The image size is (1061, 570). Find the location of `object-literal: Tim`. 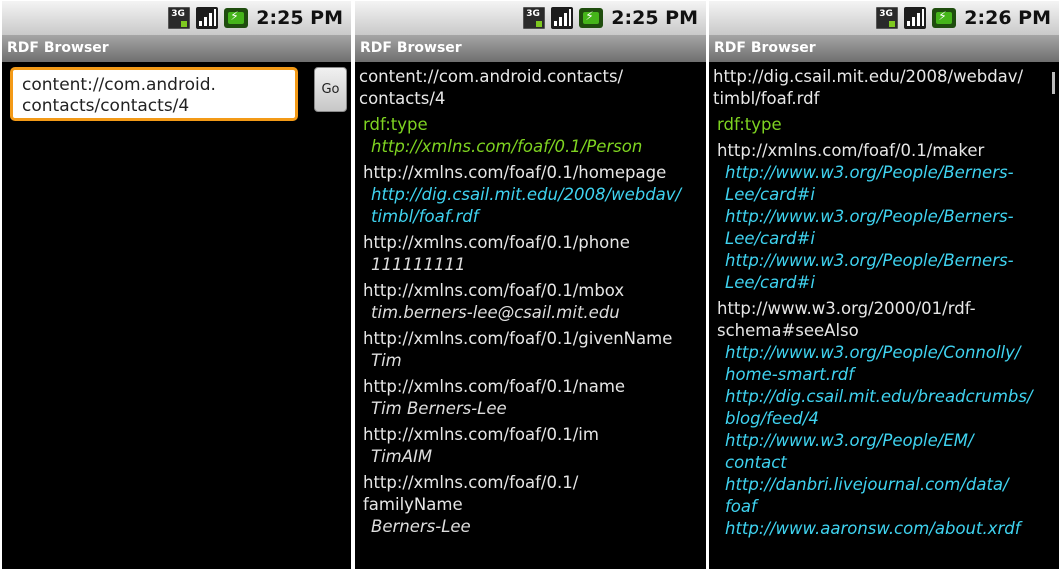

object-literal: Tim is located at coordinates (536, 361).